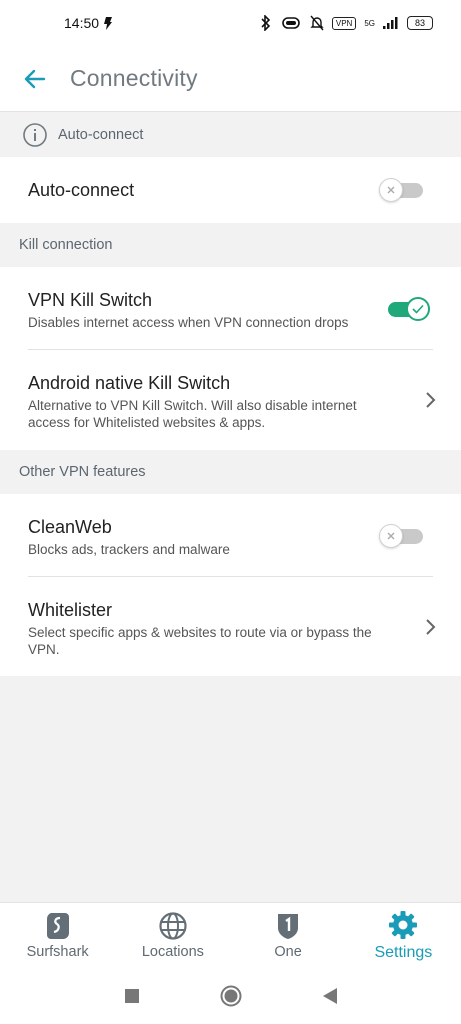 Image resolution: width=461 pixels, height=1024 pixels. I want to click on cleanweb-toggle, so click(402, 536).